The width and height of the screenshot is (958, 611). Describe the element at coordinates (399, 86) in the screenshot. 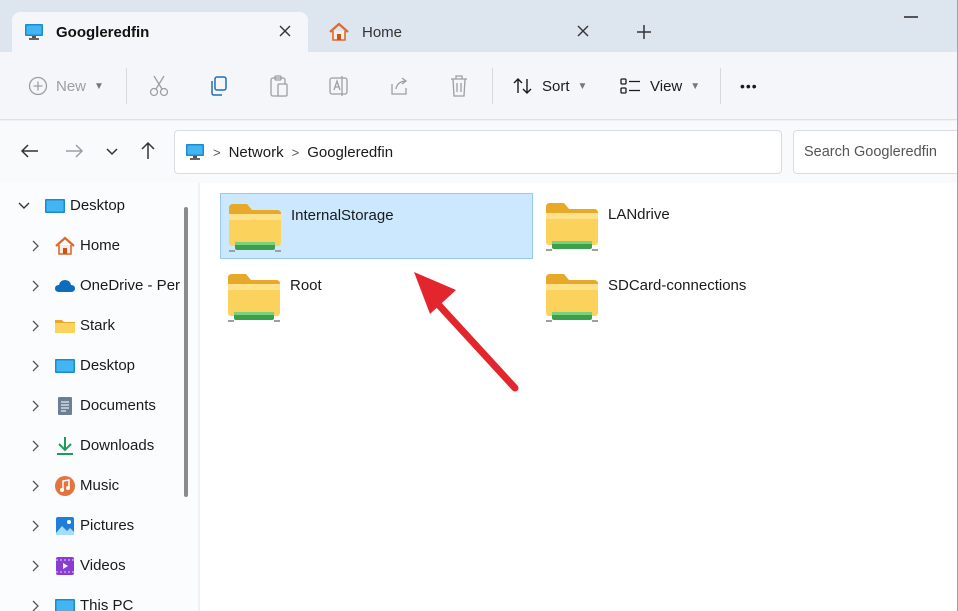

I see `share-icon` at that location.